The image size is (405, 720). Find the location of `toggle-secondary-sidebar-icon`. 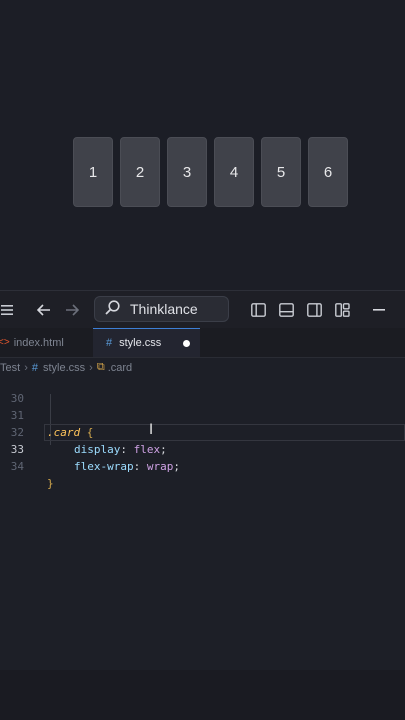

toggle-secondary-sidebar-icon is located at coordinates (314, 310).